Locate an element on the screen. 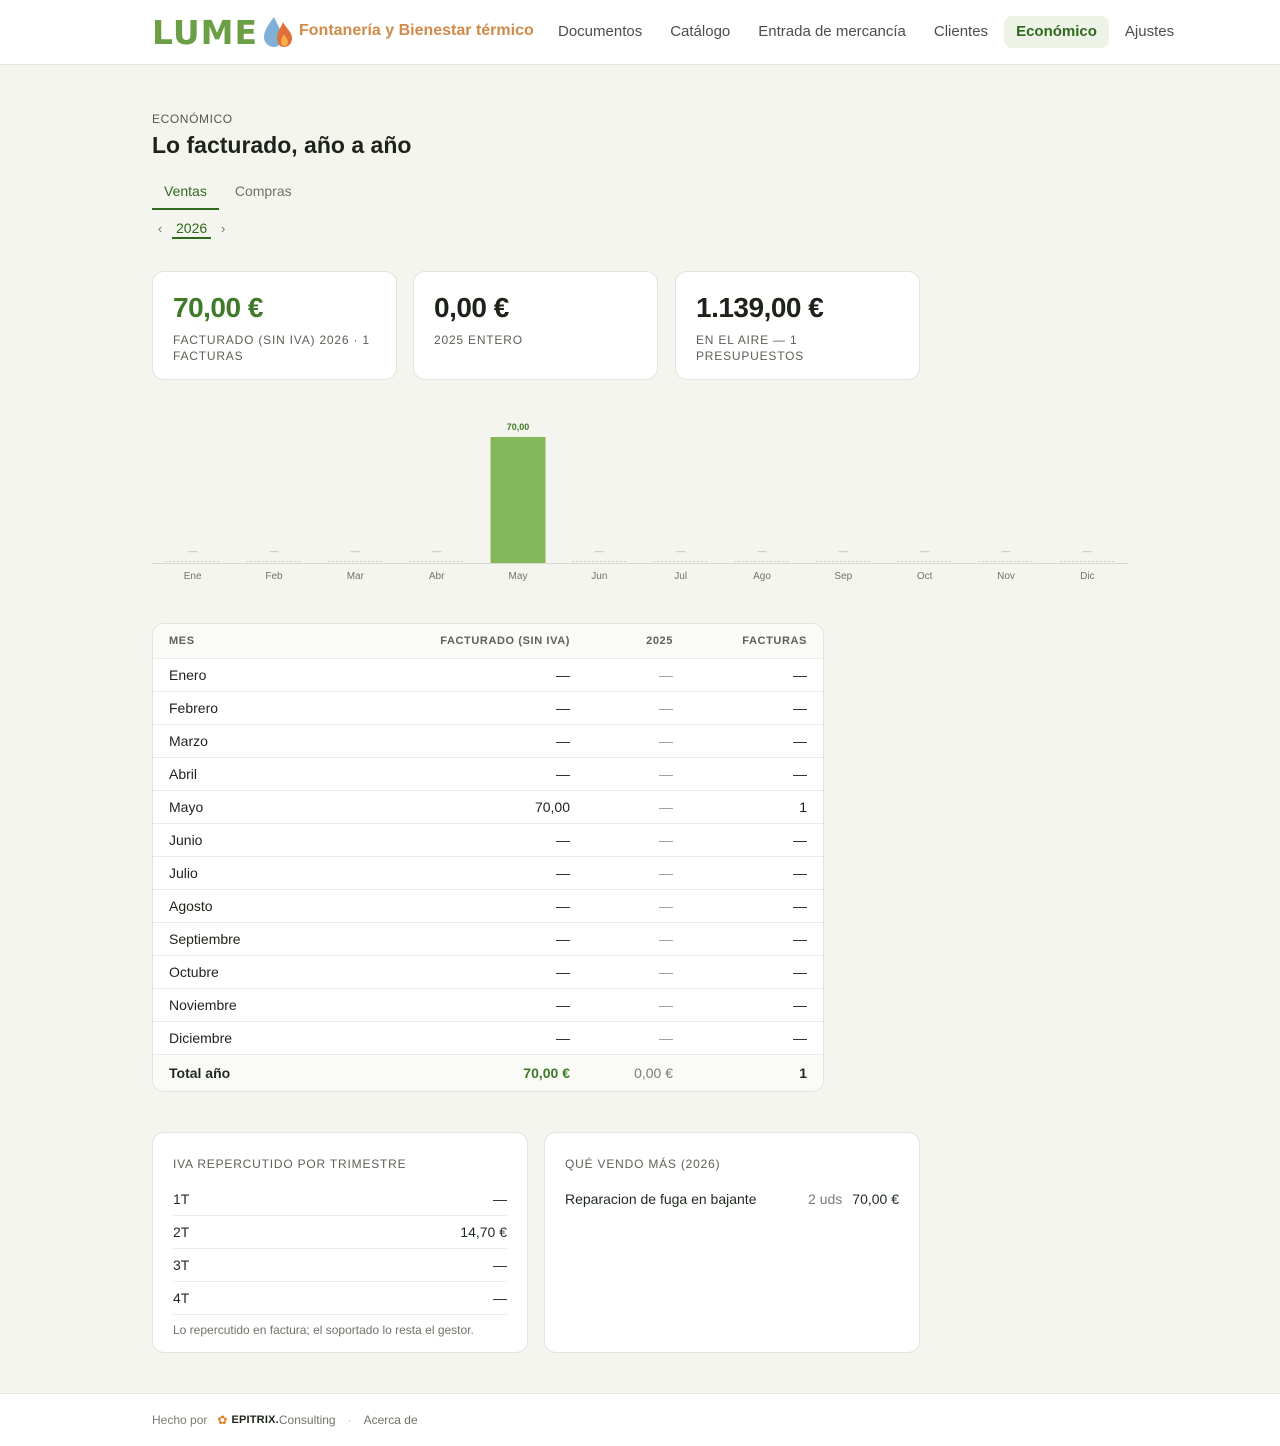  iva-row: 1T — is located at coordinates (340, 1199).